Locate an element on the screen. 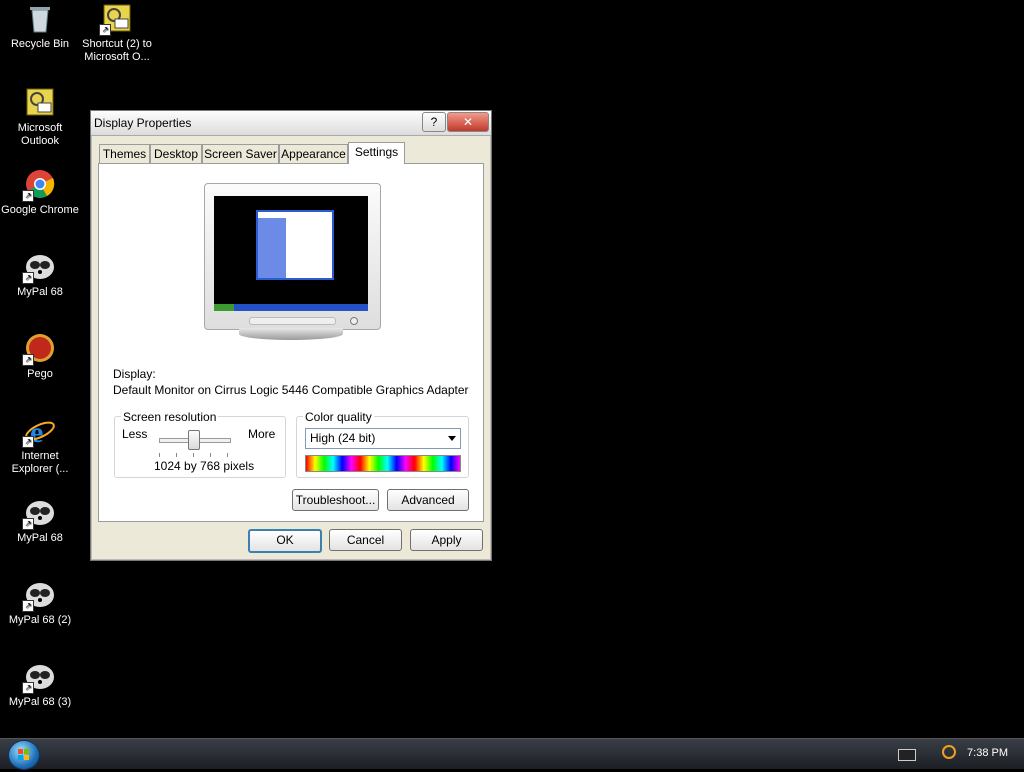 This screenshot has height=772, width=1024. windows-logo-icon is located at coordinates (23, 754).